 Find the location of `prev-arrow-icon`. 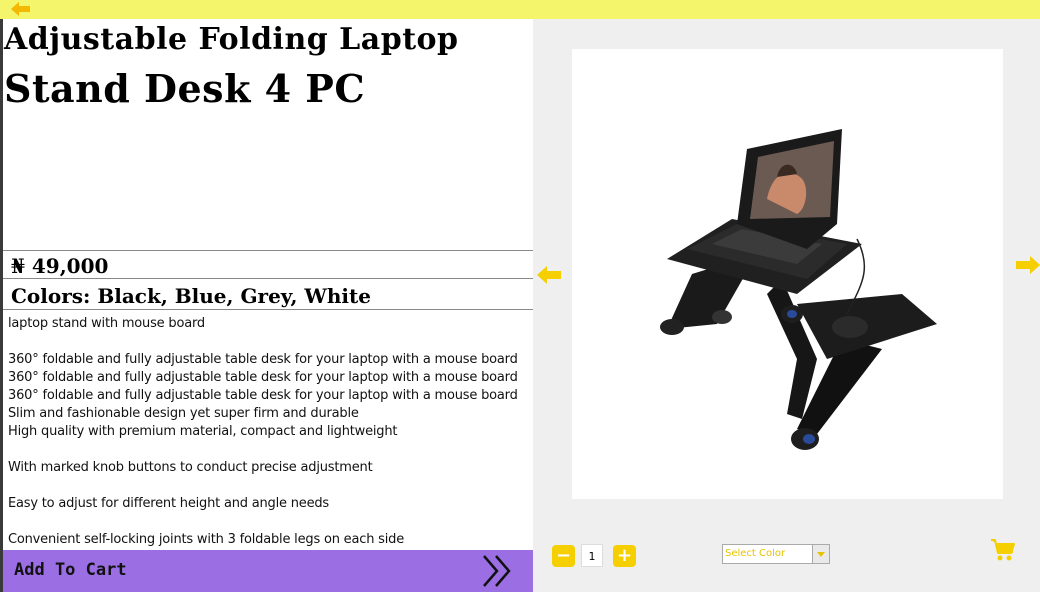

prev-arrow-icon is located at coordinates (549, 275).